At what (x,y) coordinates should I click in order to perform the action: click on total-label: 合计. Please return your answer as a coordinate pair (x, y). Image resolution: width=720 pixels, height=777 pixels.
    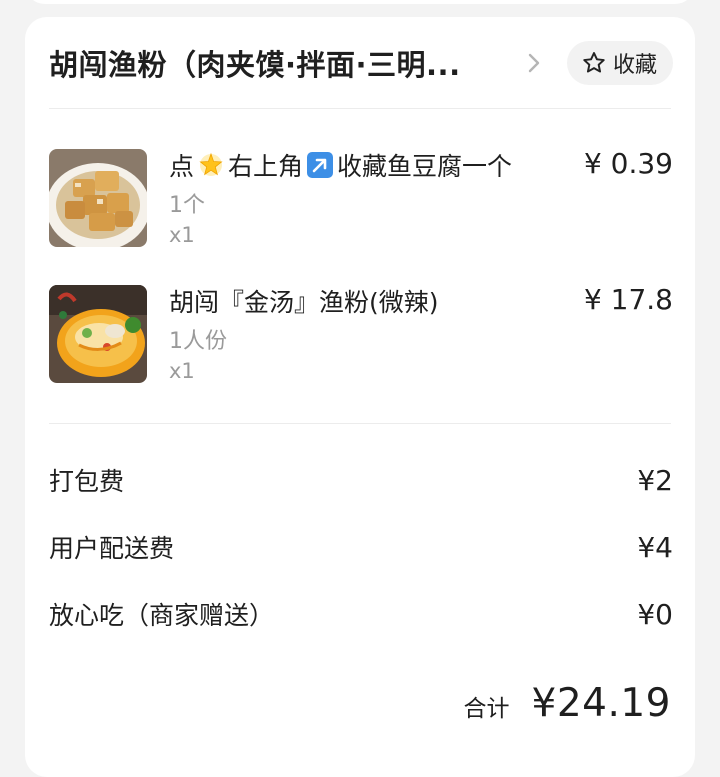
    Looking at the image, I should click on (486, 709).